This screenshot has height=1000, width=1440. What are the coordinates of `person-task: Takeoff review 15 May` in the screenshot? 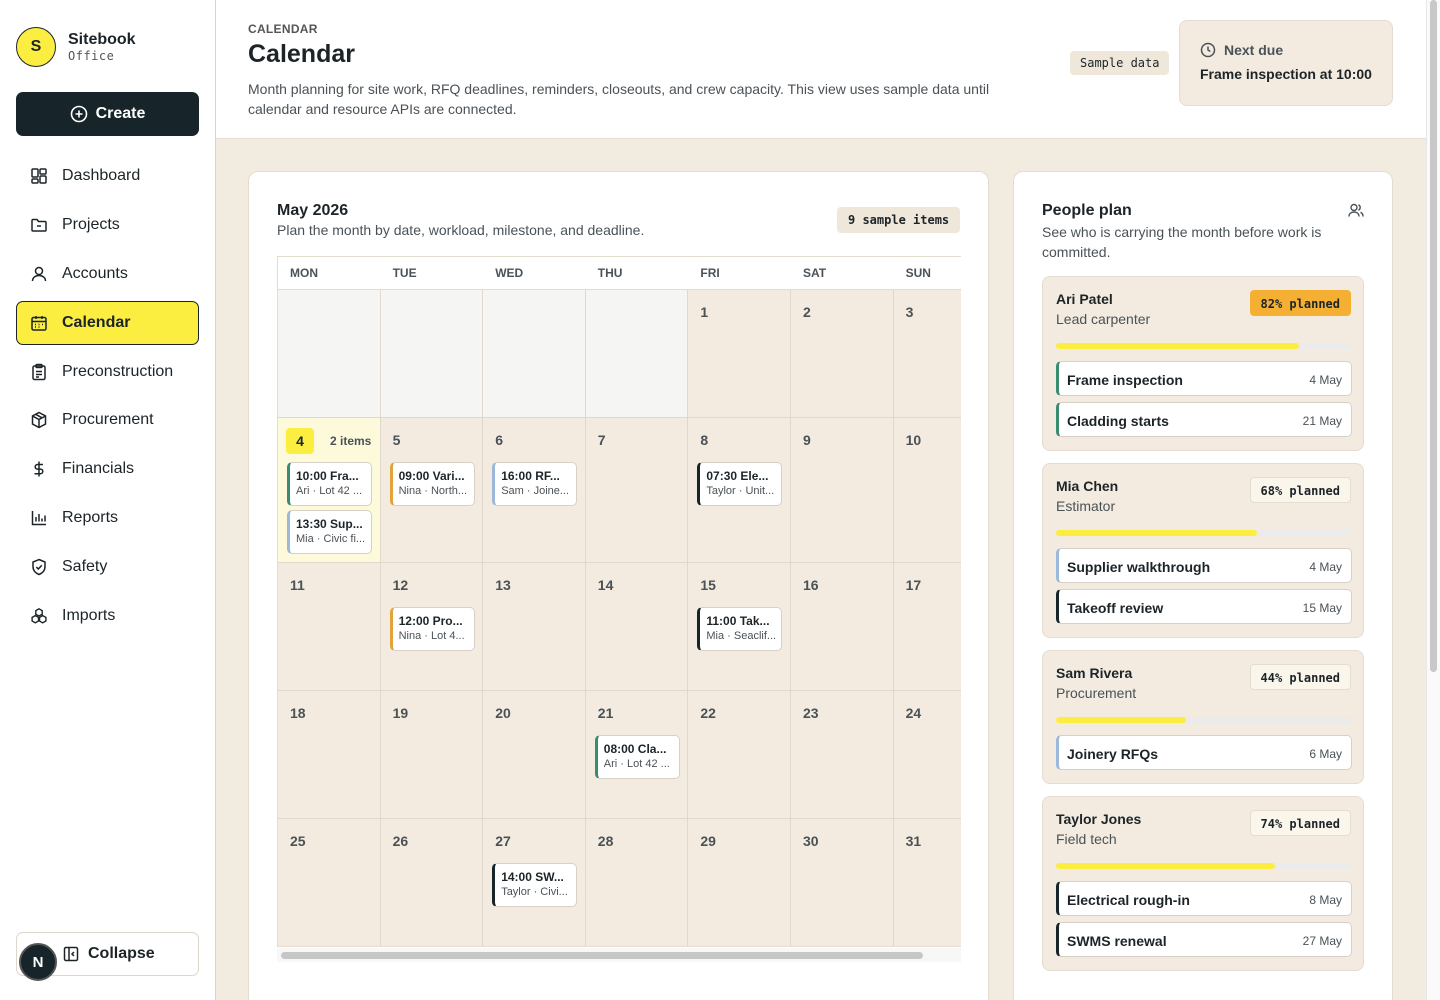 It's located at (1204, 606).